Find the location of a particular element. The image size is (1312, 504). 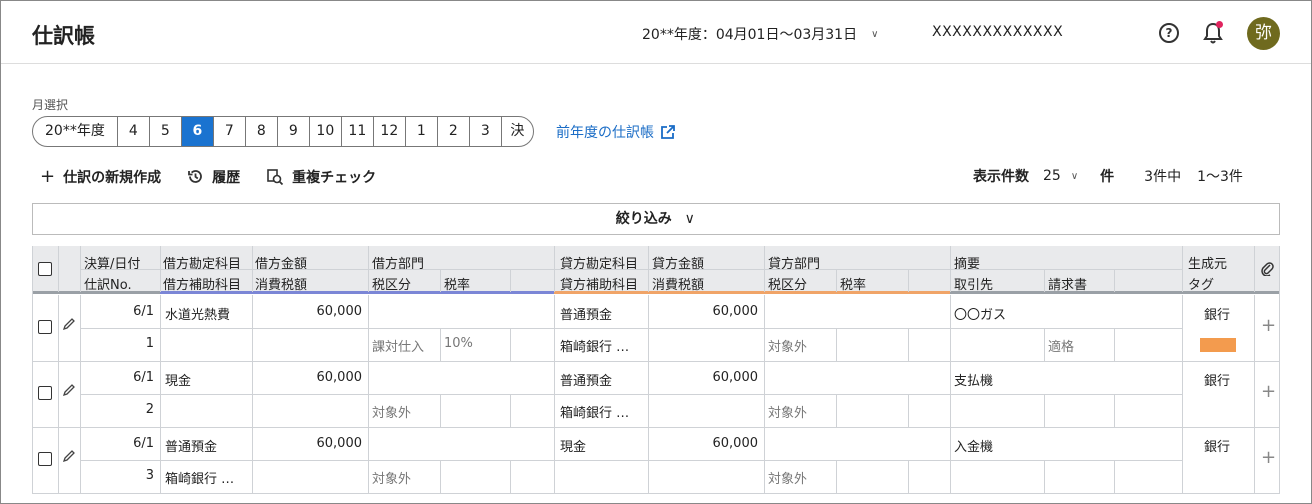

month-selector: 20**年度 4 5 6 7 8 9 10 11 12 1 2 3 決 is located at coordinates (283, 131).